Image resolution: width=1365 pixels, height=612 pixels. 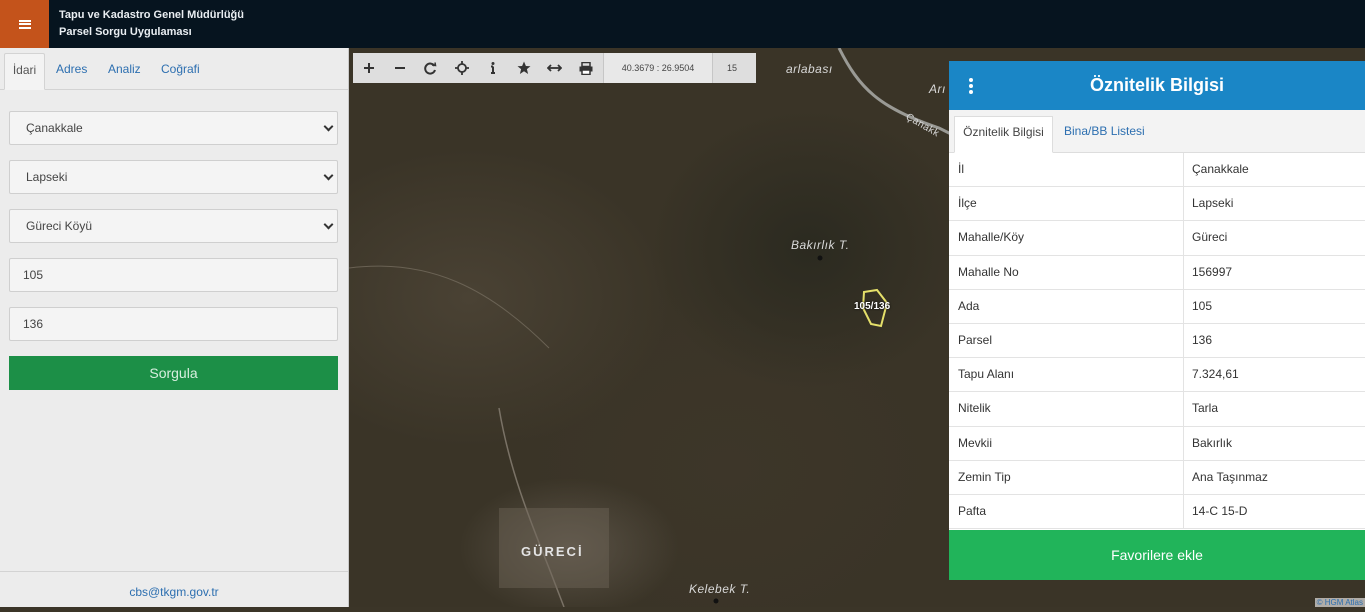 I want to click on province-select: Çanakkale, so click(x=173, y=128).